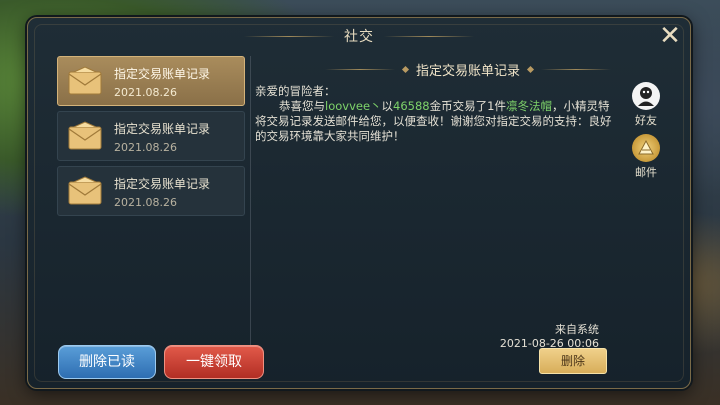 This screenshot has width=720, height=405. What do you see at coordinates (295, 91) in the screenshot?
I see `mail-greeting: 亲爱的冒险者：` at bounding box center [295, 91].